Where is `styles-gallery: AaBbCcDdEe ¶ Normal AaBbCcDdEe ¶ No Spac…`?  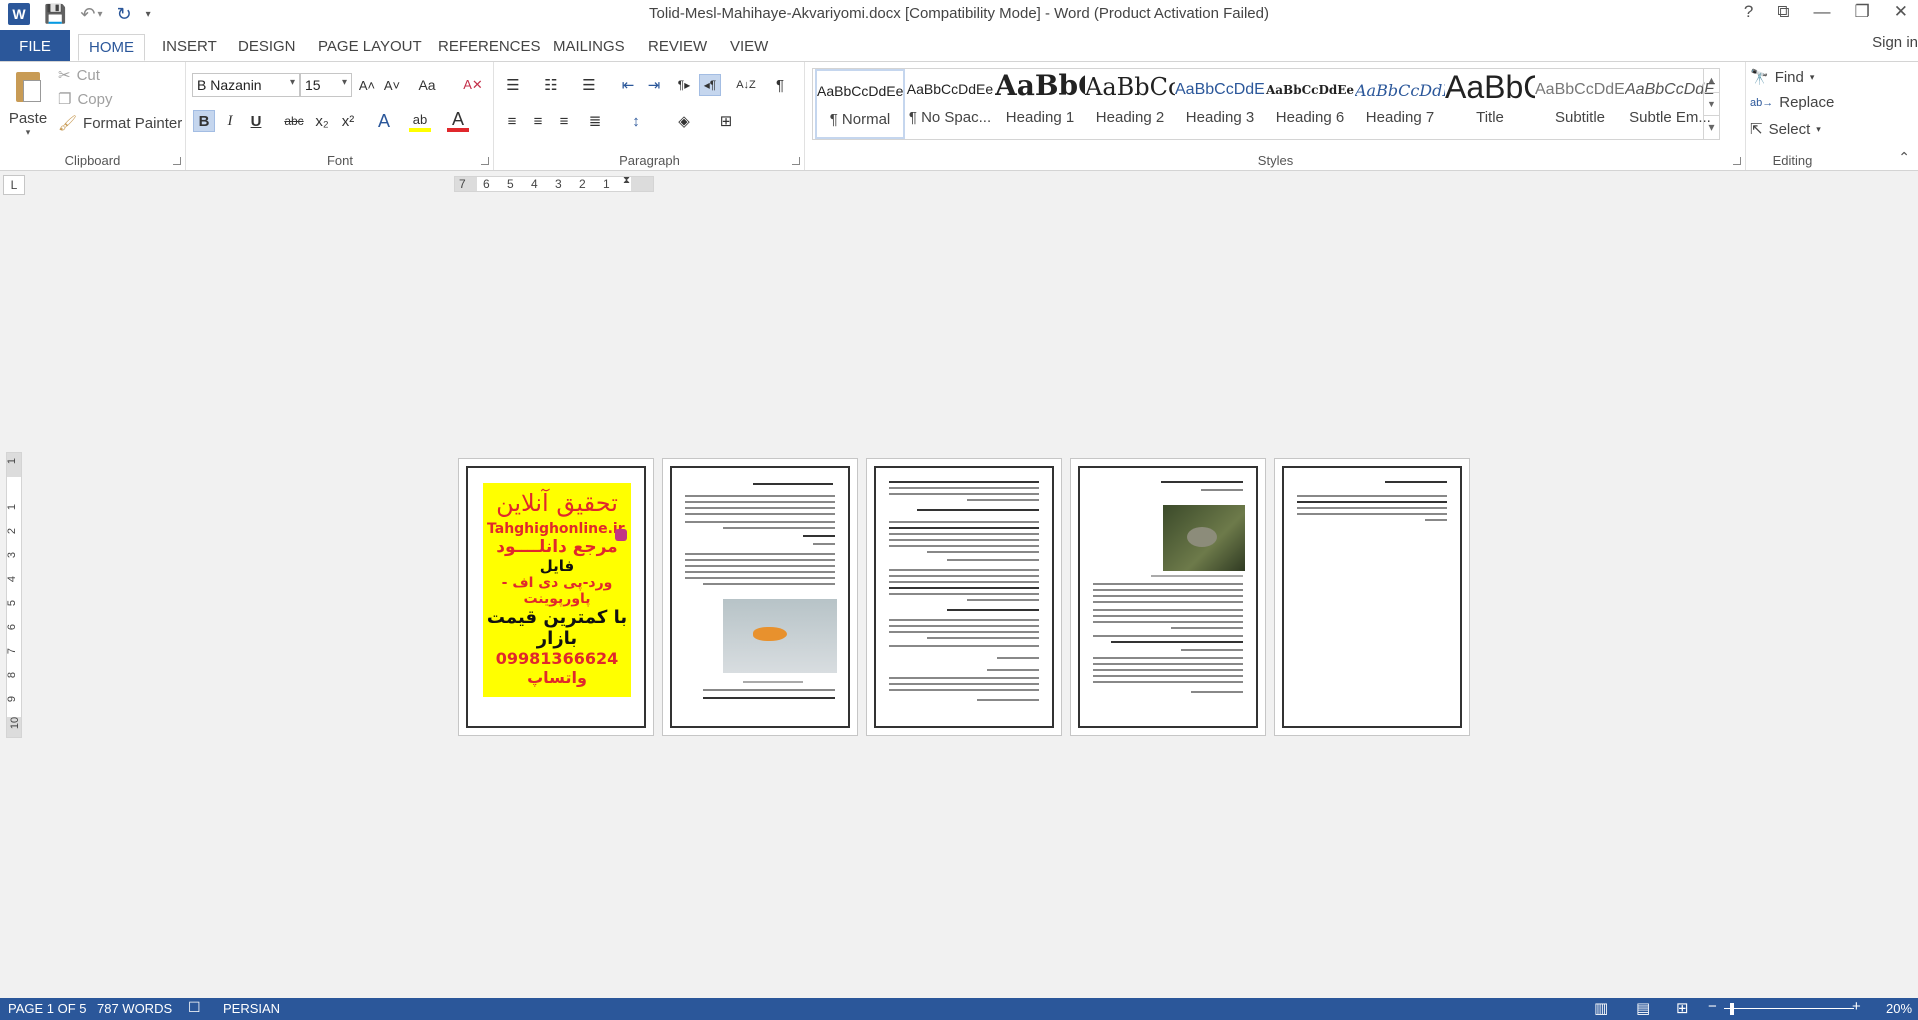
styles-gallery: AaBbCcDdEe ¶ Normal AaBbCcDdEe ¶ No Spac… is located at coordinates (1266, 104).